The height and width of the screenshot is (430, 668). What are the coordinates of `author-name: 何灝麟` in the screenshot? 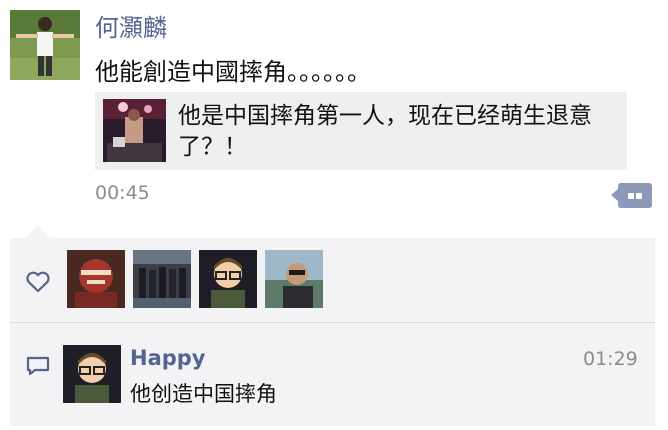 It's located at (131, 25).